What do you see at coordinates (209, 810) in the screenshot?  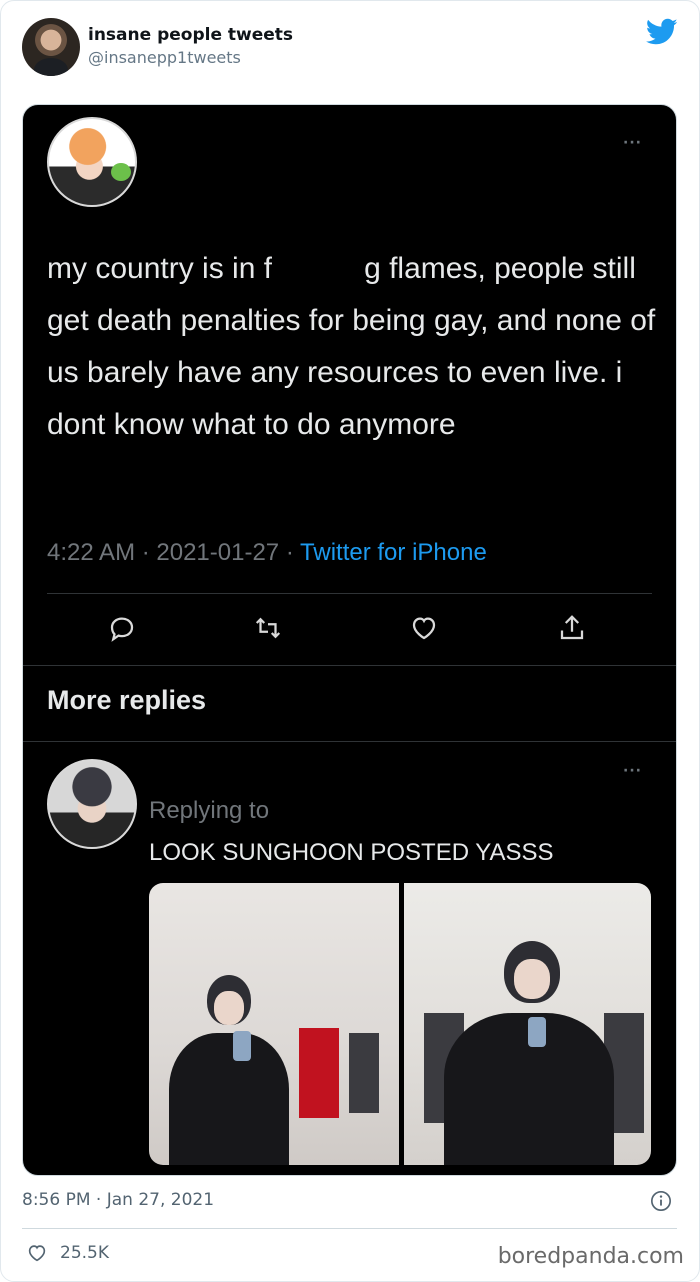 I see `replying-to-label: Replying to` at bounding box center [209, 810].